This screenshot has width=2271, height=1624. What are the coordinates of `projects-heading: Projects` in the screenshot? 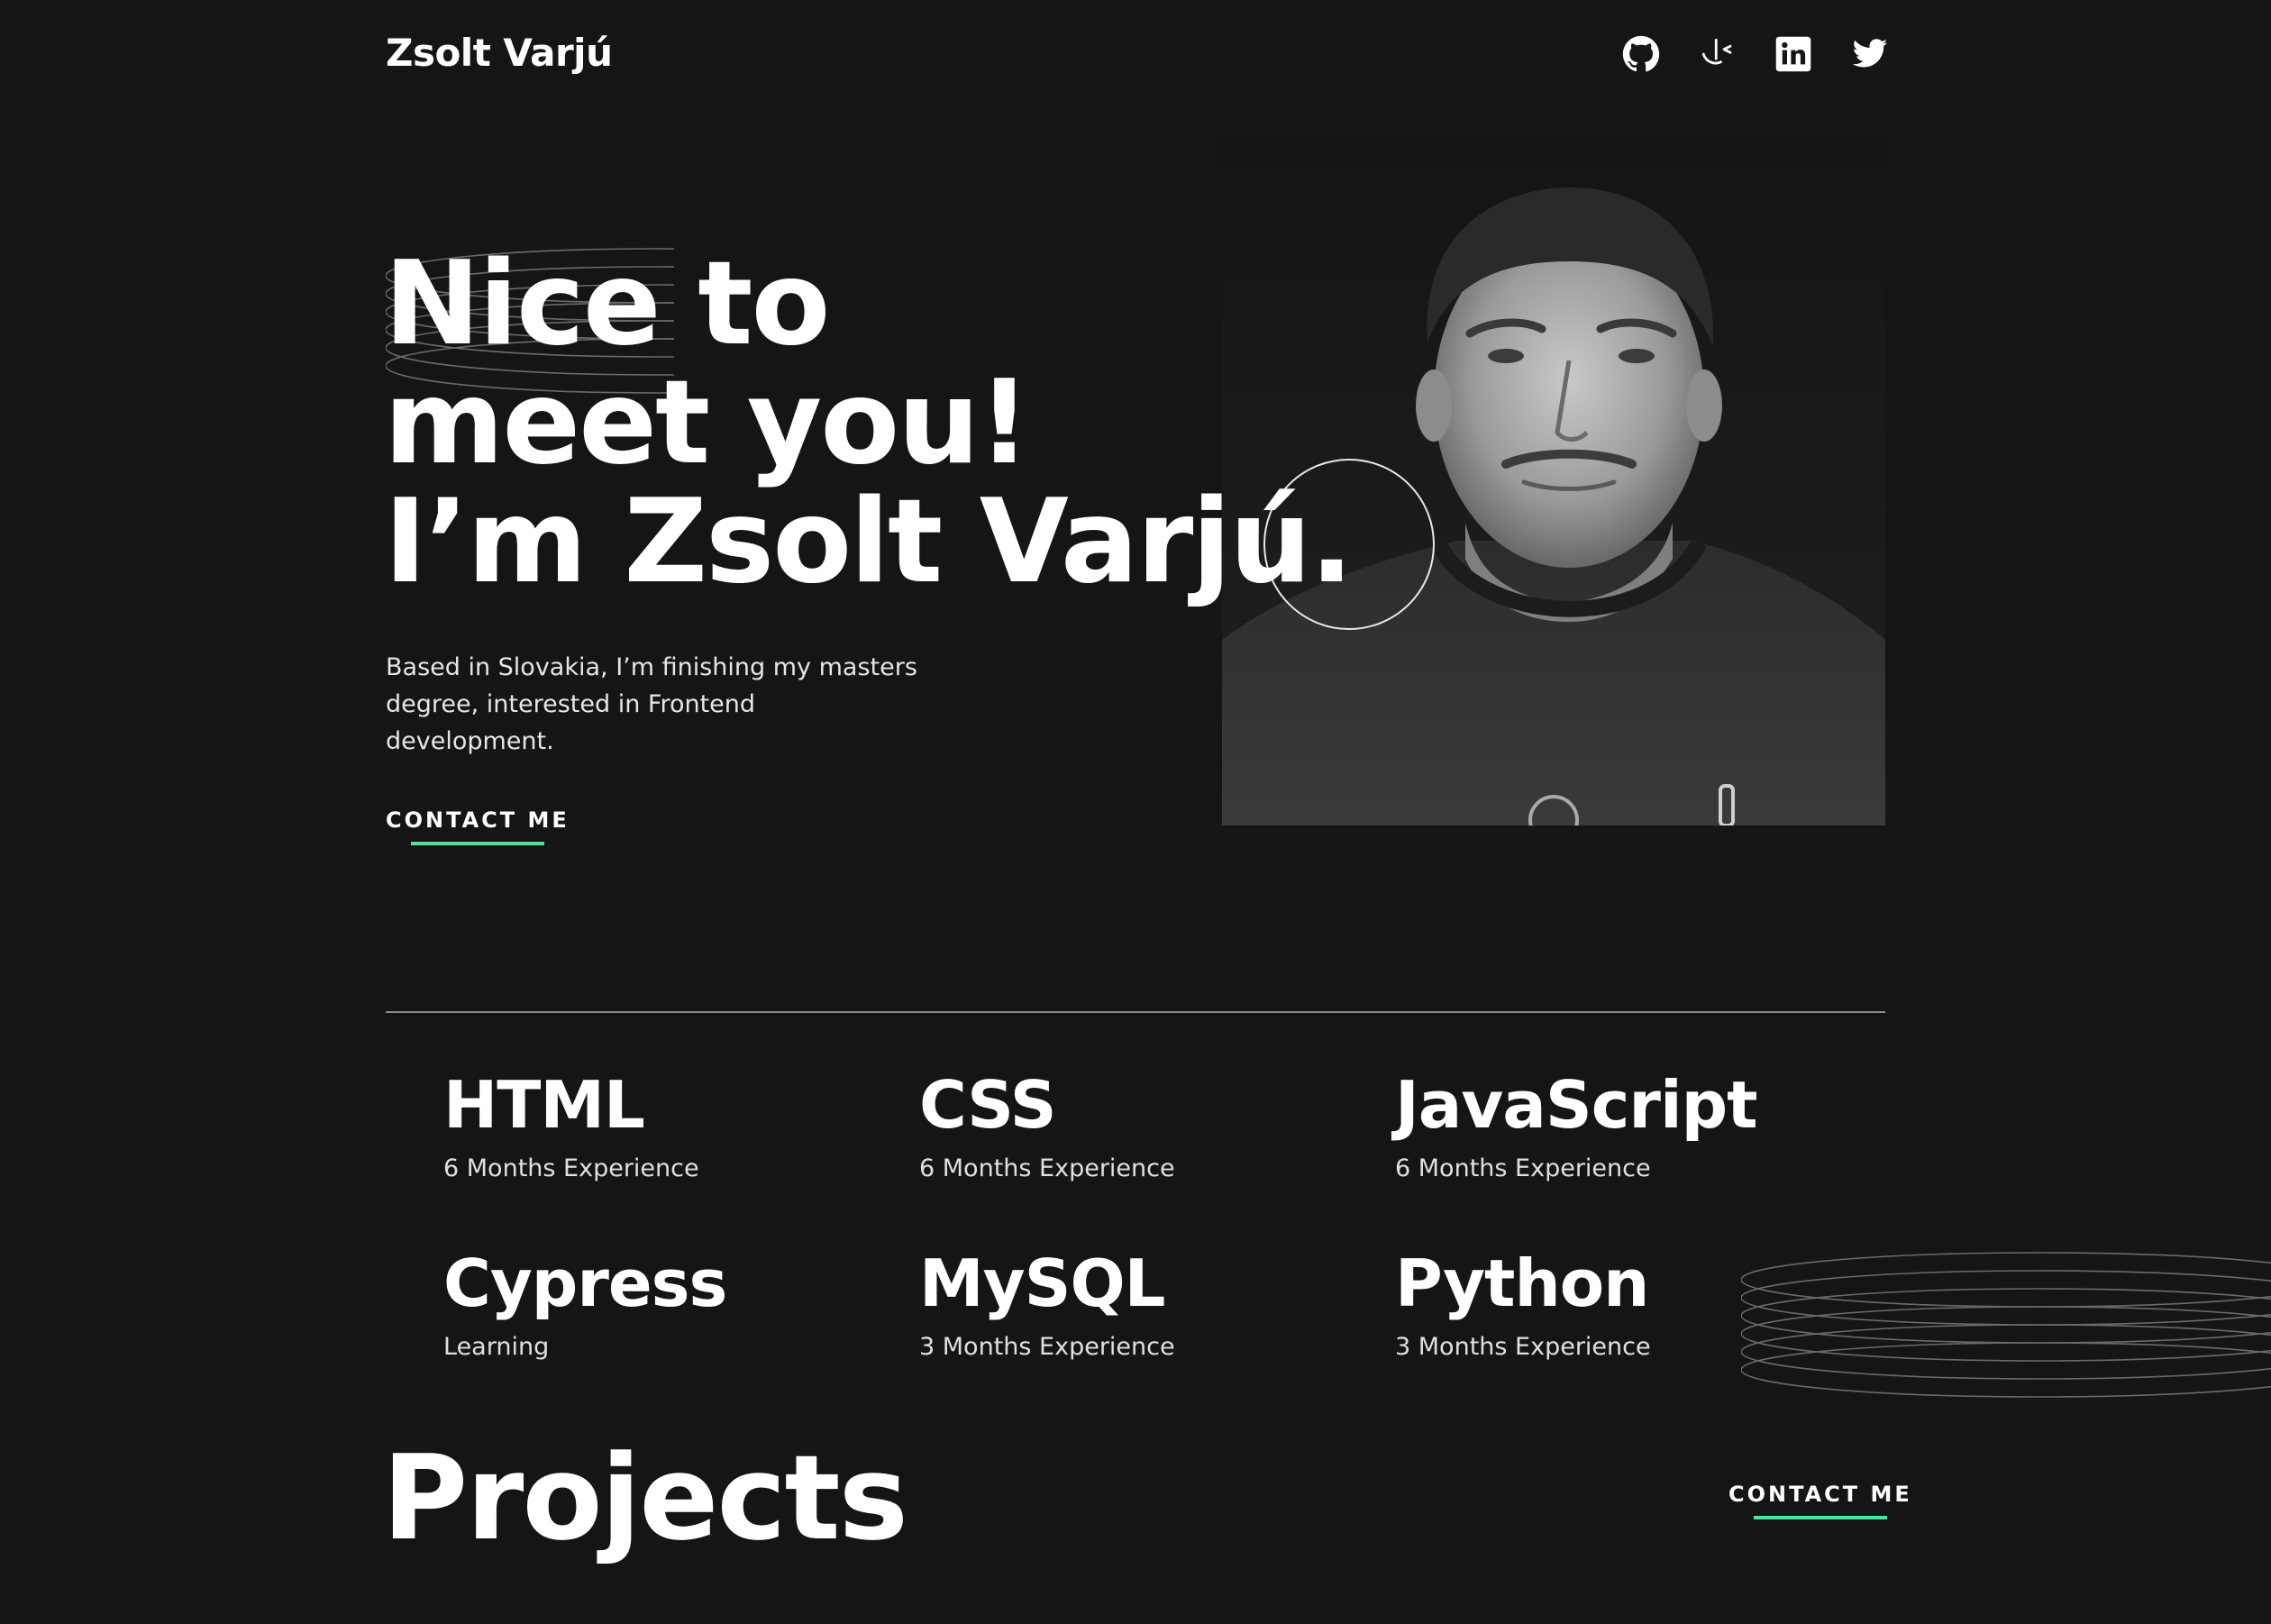 It's located at (645, 1497).